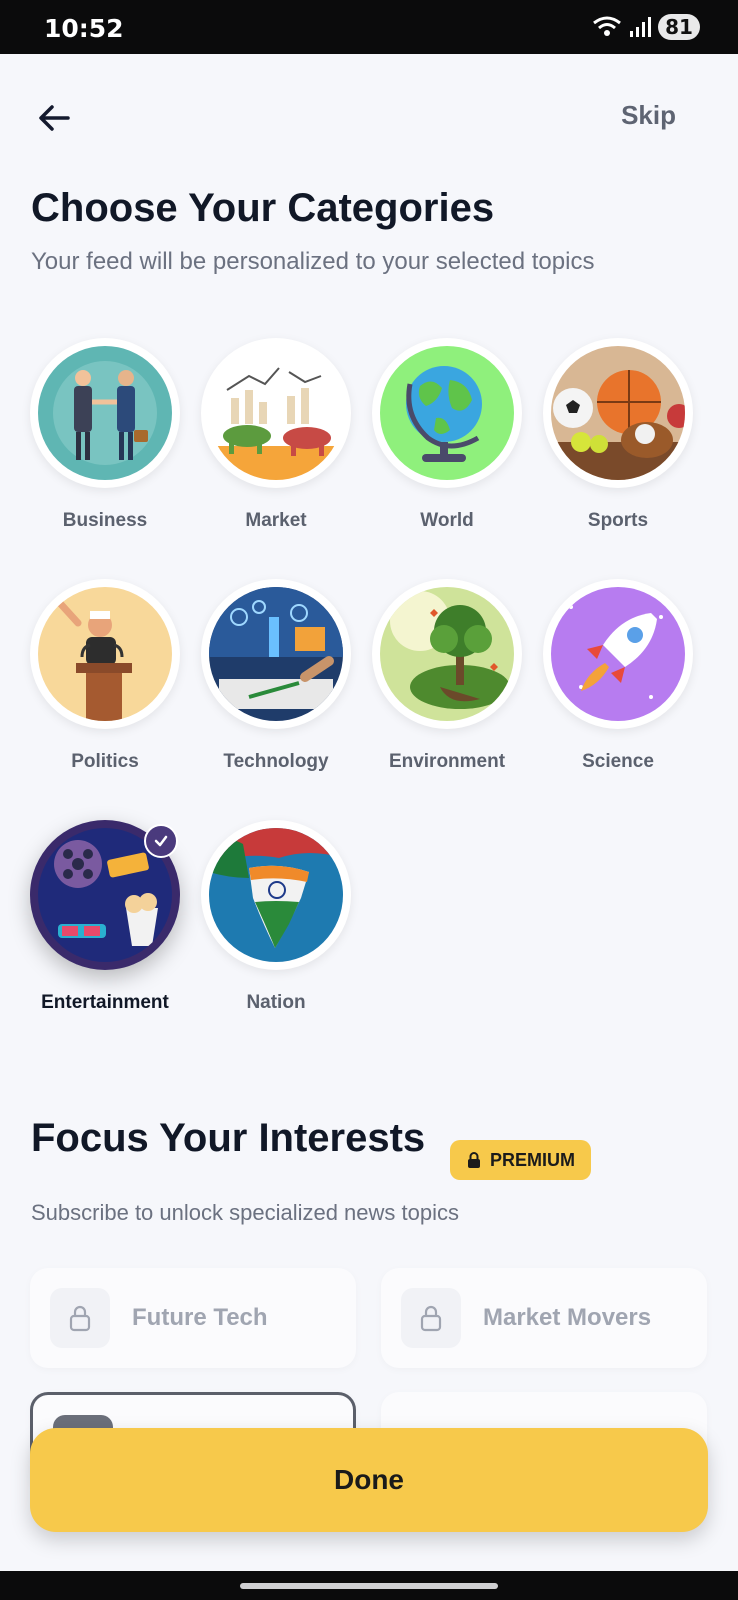  Describe the element at coordinates (369, 120) in the screenshot. I see `top-bar: Skip` at that location.